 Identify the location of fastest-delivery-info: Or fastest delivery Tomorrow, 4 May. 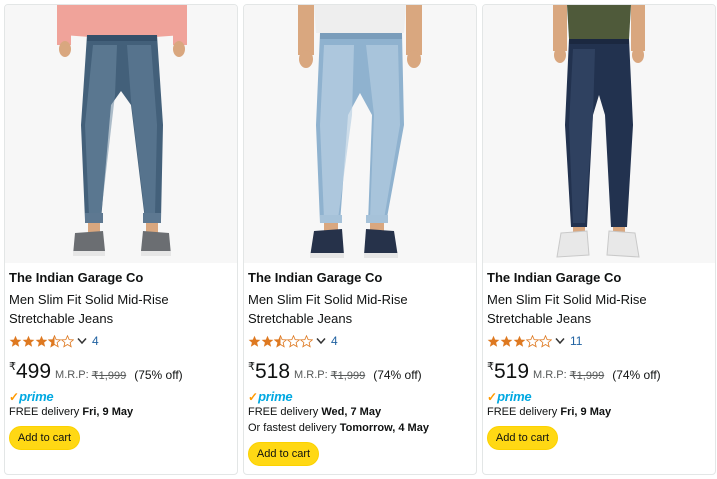
(338, 428).